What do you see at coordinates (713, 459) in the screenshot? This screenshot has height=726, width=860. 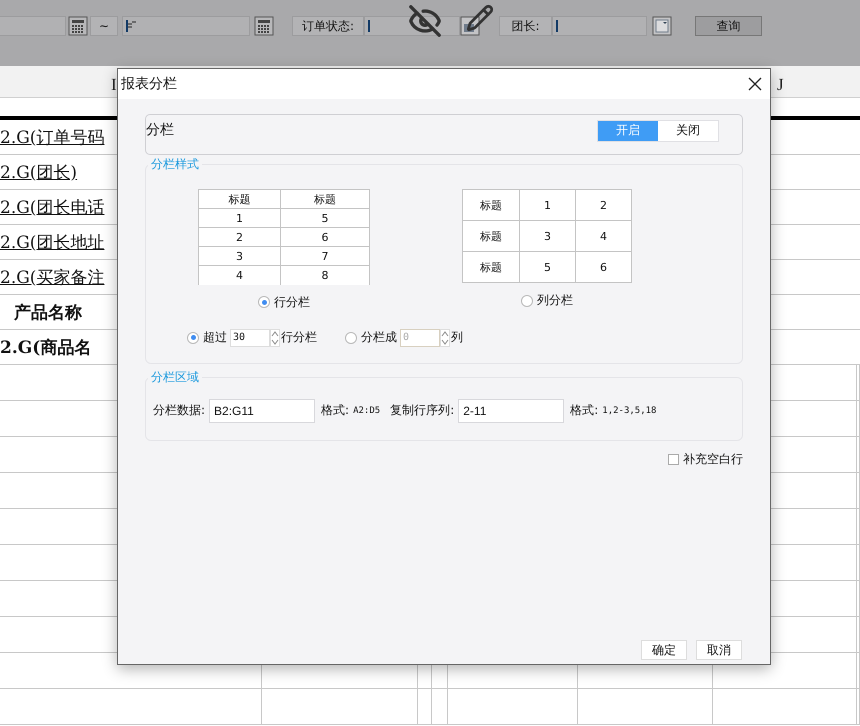 I see `checkbox-label: 补充空白行` at bounding box center [713, 459].